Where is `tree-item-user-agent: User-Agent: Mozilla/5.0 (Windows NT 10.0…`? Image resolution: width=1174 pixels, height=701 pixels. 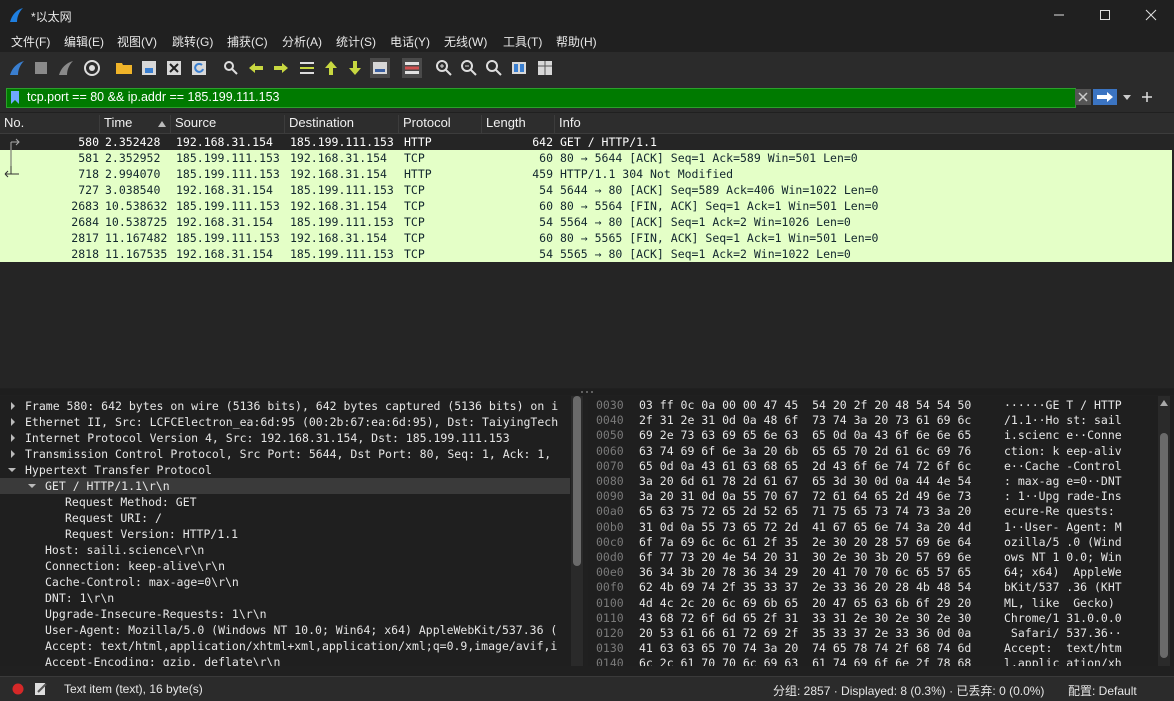 tree-item-user-agent: User-Agent: Mozilla/5.0 (Windows NT 10.0… is located at coordinates (285, 630).